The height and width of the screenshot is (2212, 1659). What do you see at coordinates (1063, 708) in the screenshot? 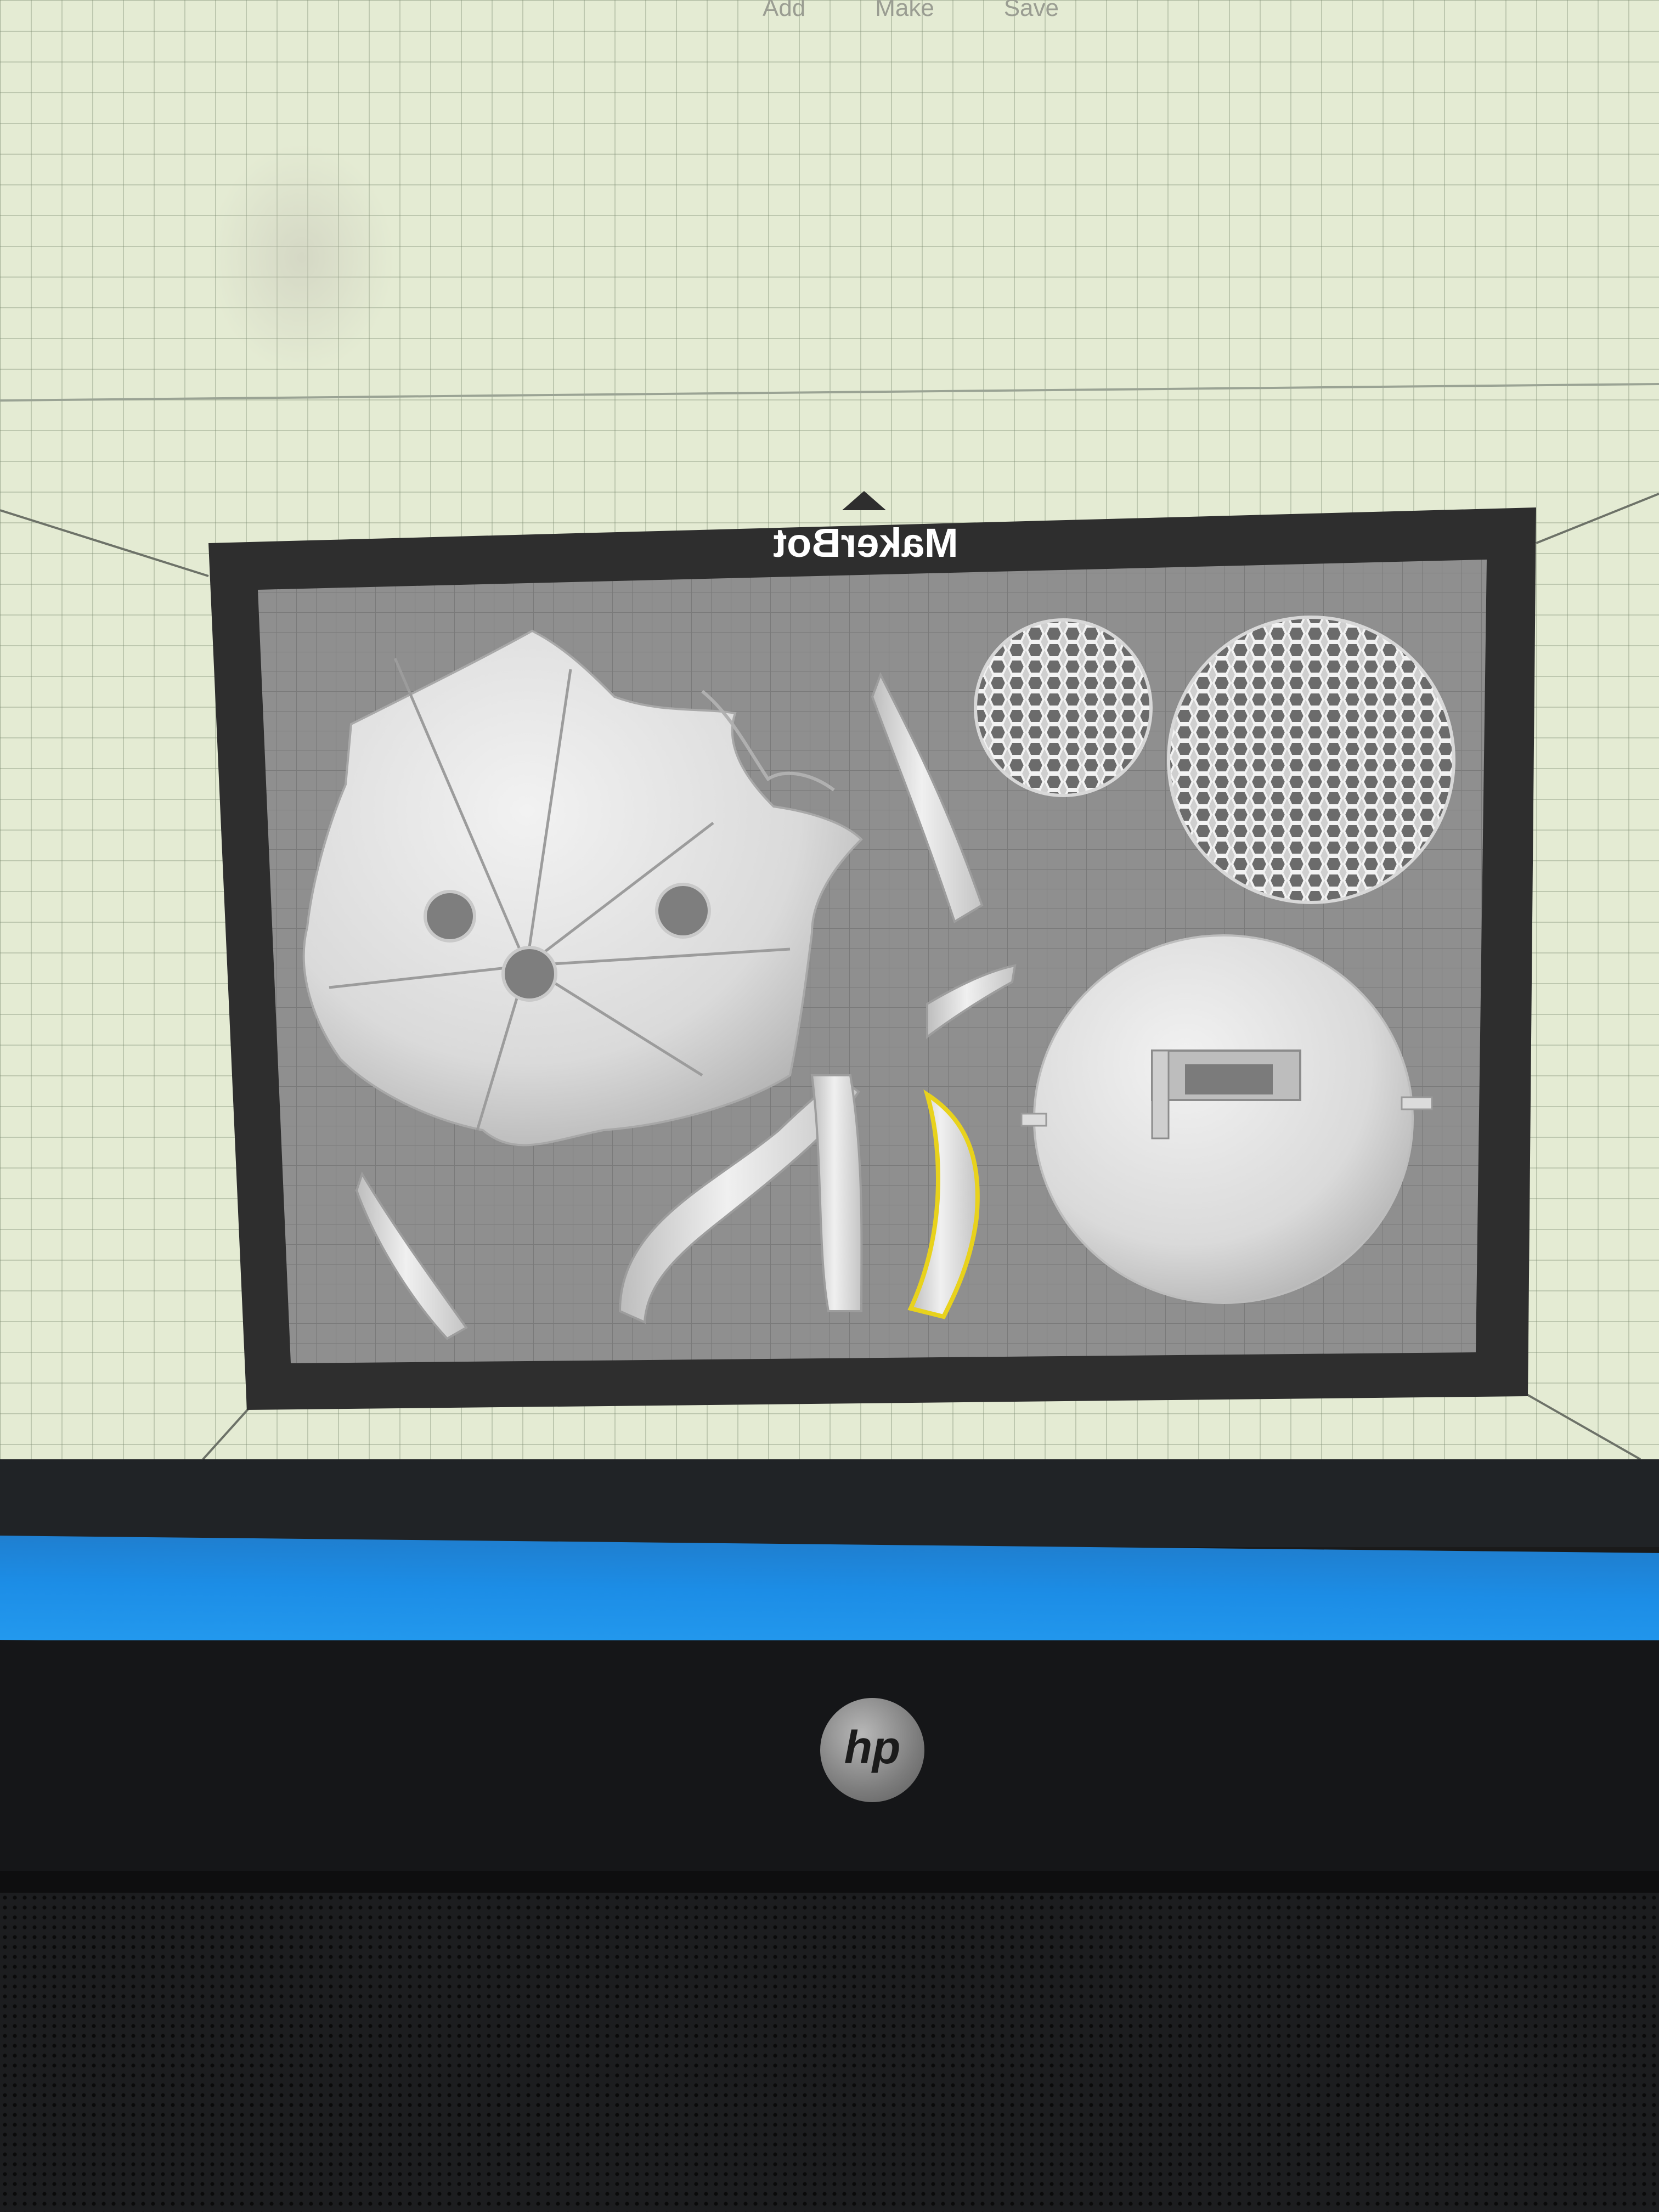
I see `small-lattice-sphere` at bounding box center [1063, 708].